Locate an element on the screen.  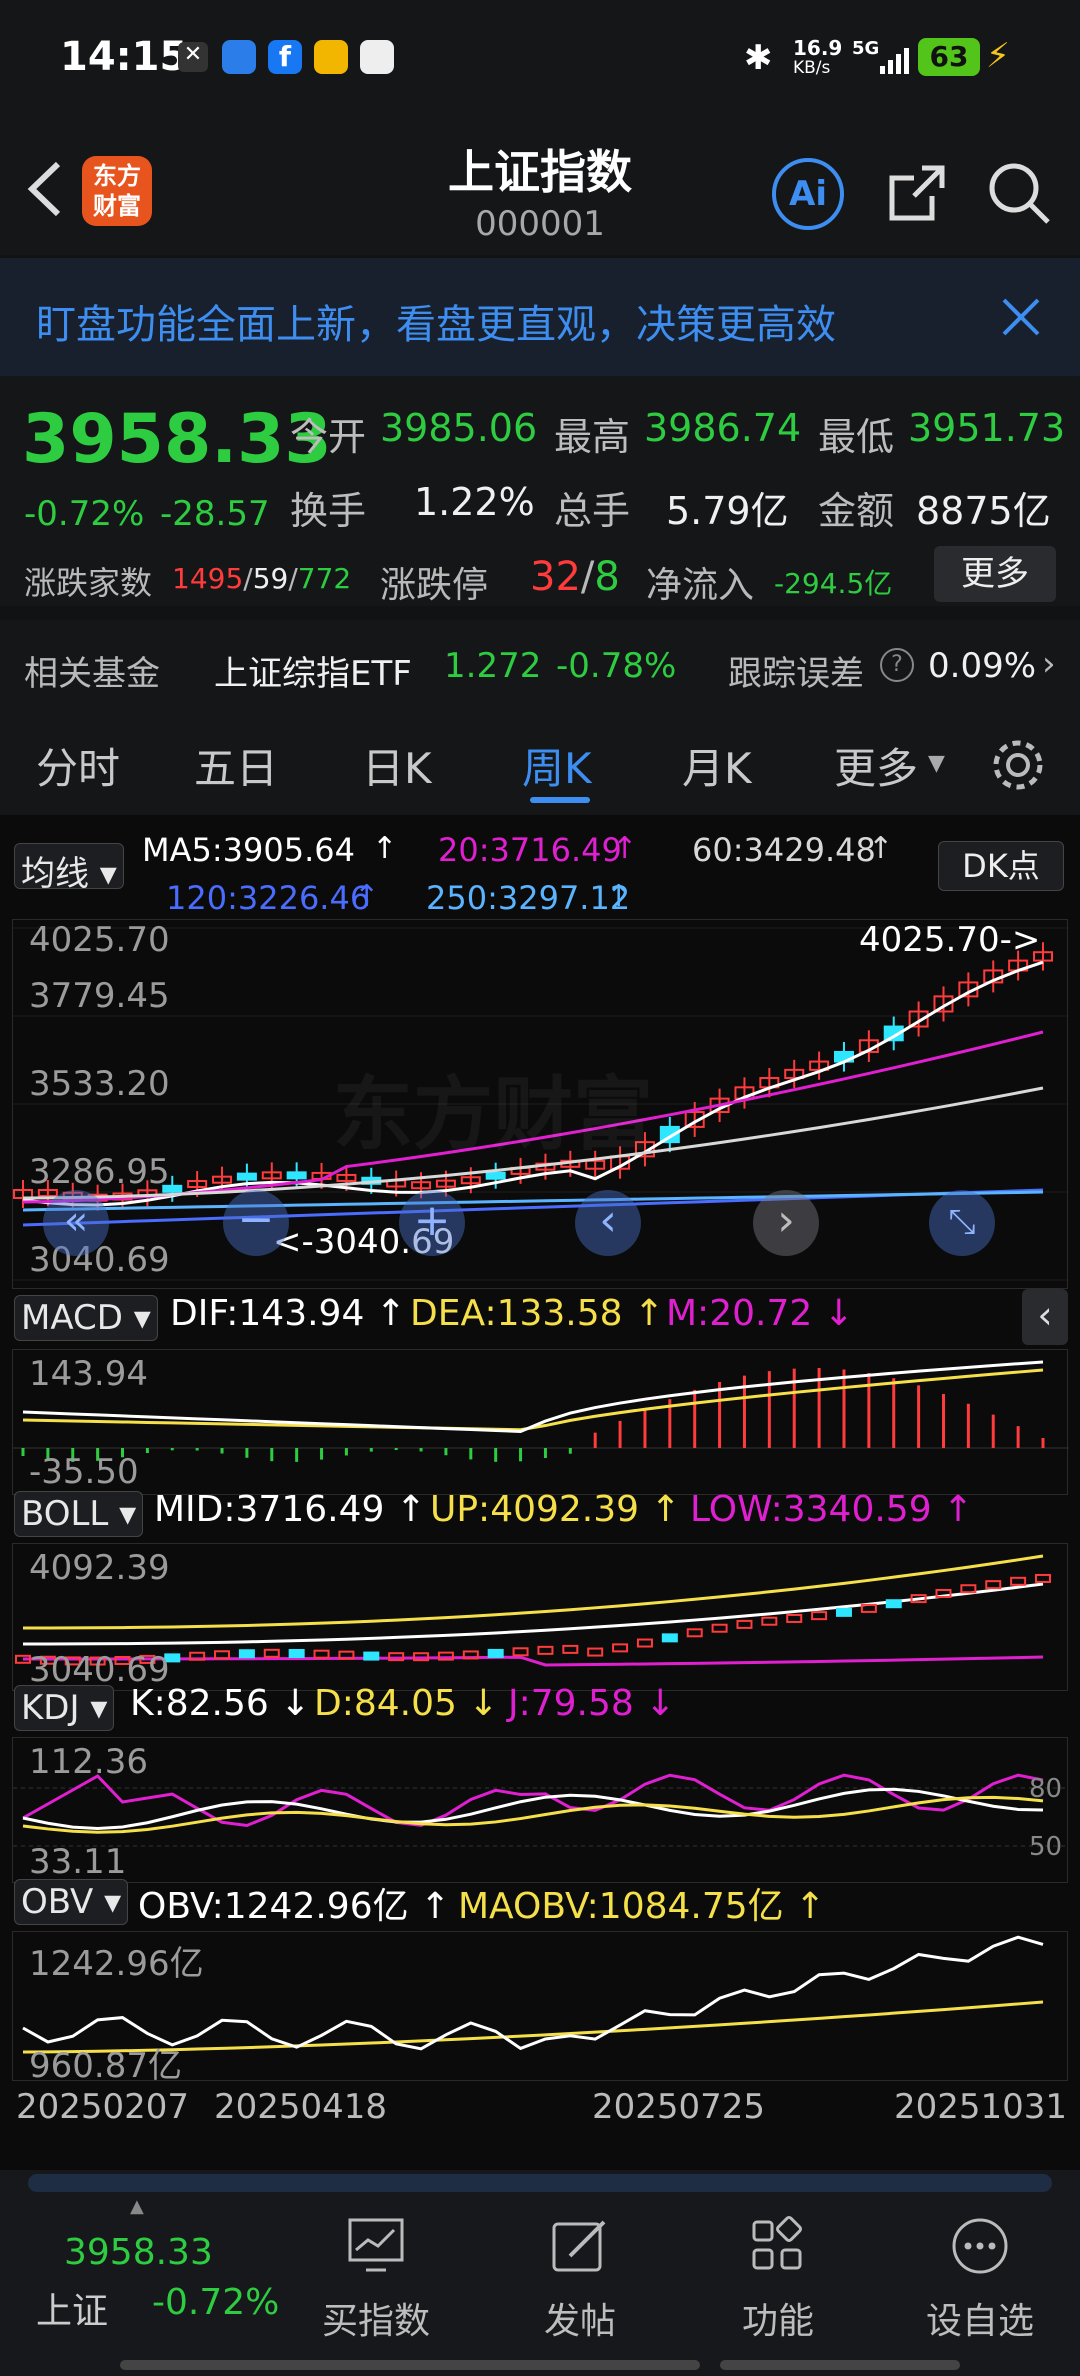
ma60-value: 60:3429.48 is located at coordinates (784, 850).